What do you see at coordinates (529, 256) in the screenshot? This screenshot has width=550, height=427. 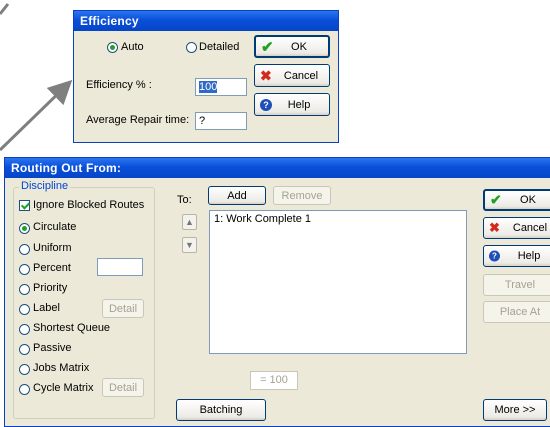 I see `routing-help-label: Help` at bounding box center [529, 256].